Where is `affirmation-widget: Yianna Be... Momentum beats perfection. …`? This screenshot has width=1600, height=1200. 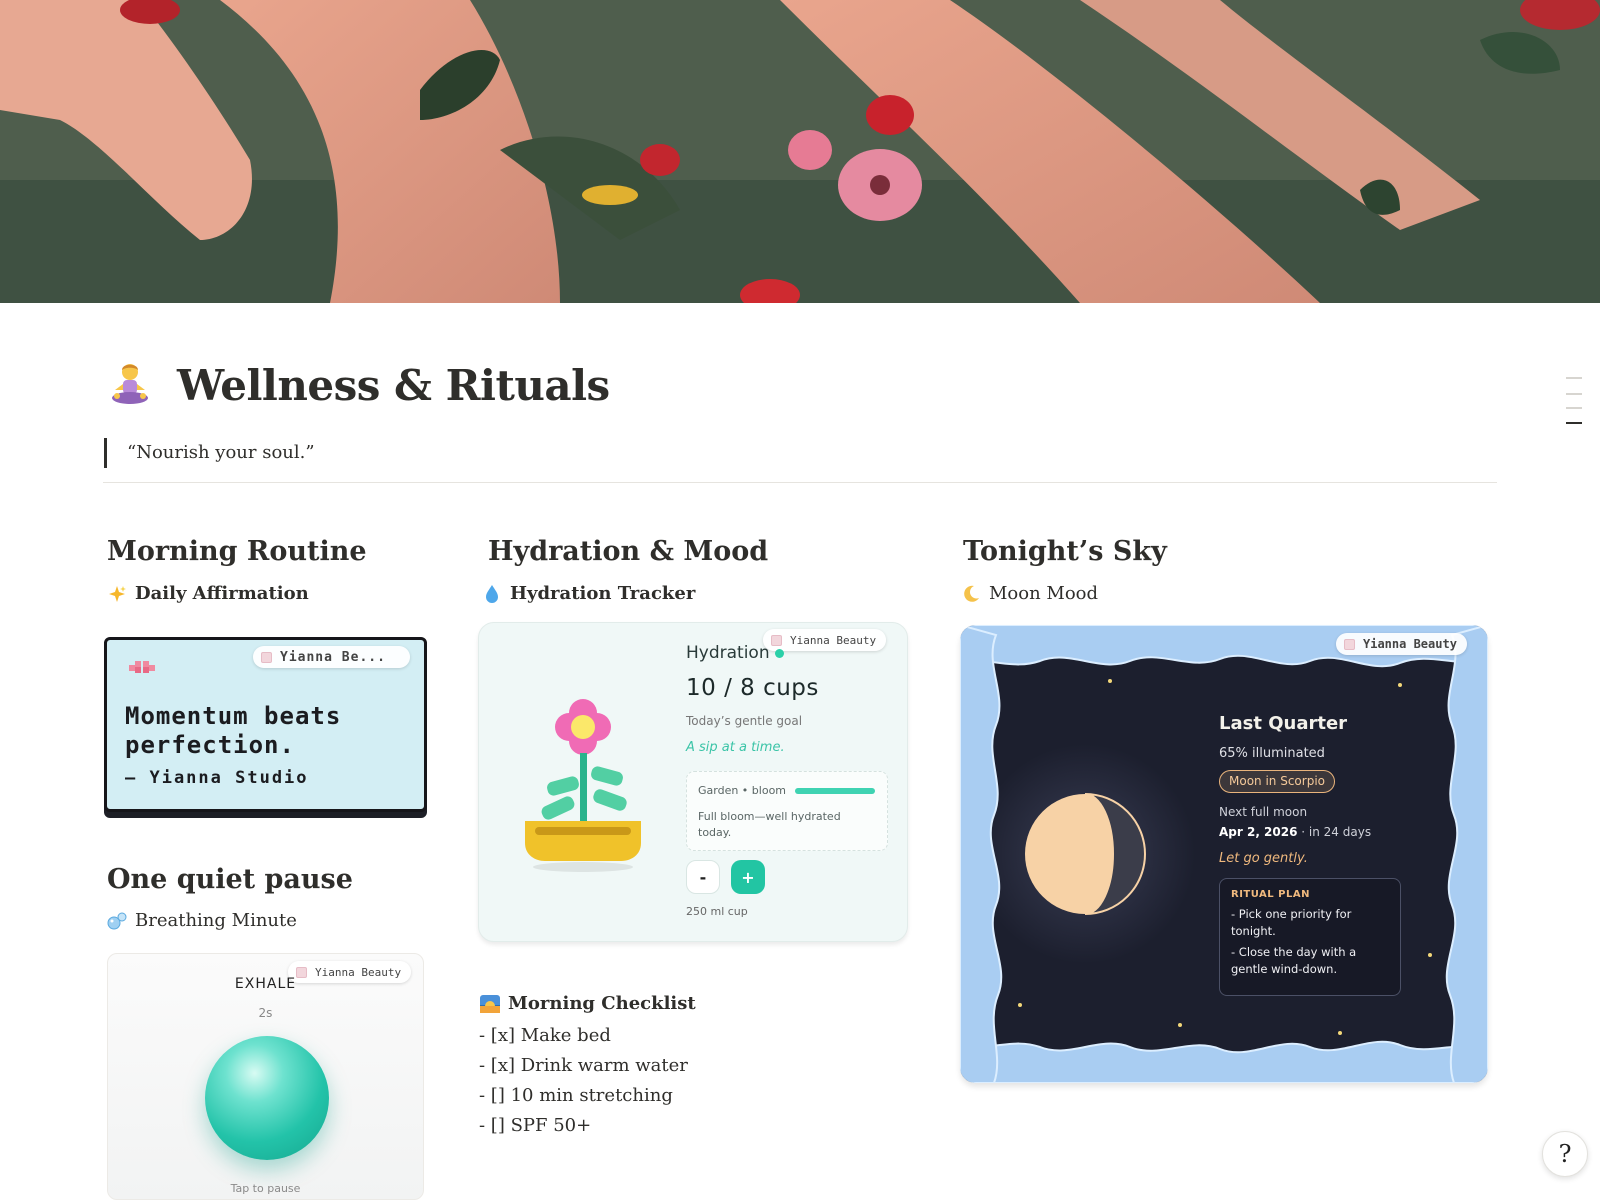 affirmation-widget: Yianna Be... Momentum beats perfection. … is located at coordinates (265, 724).